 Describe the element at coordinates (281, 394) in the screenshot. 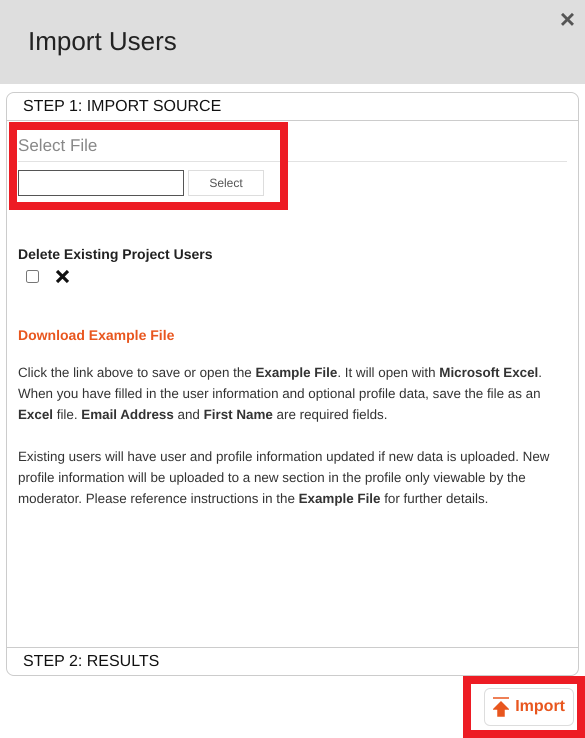

I see `paragraph: Click the link above to save or open the Example File. It will open with Microsoft Excel. When you have filled in the user information and optional profile data, save the file as an Excel file. Email Address and First Name are required fields.` at that location.